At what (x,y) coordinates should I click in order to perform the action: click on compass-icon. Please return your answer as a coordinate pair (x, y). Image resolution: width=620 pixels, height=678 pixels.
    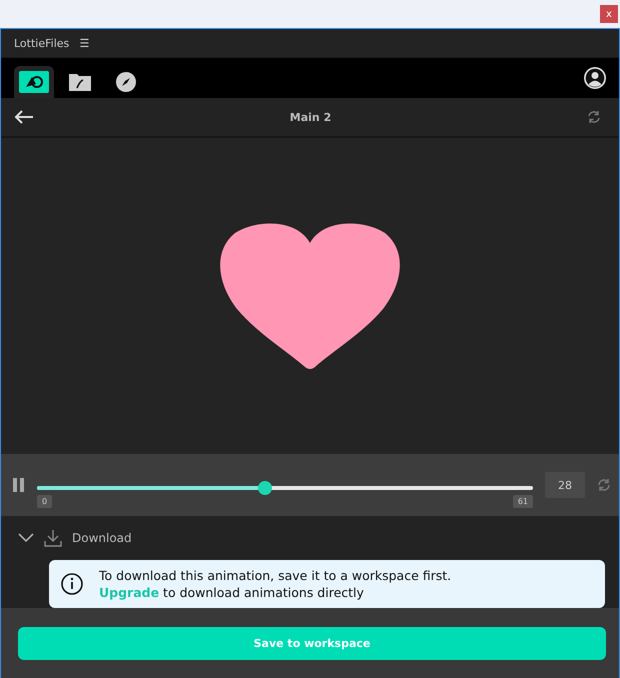
    Looking at the image, I should click on (126, 82).